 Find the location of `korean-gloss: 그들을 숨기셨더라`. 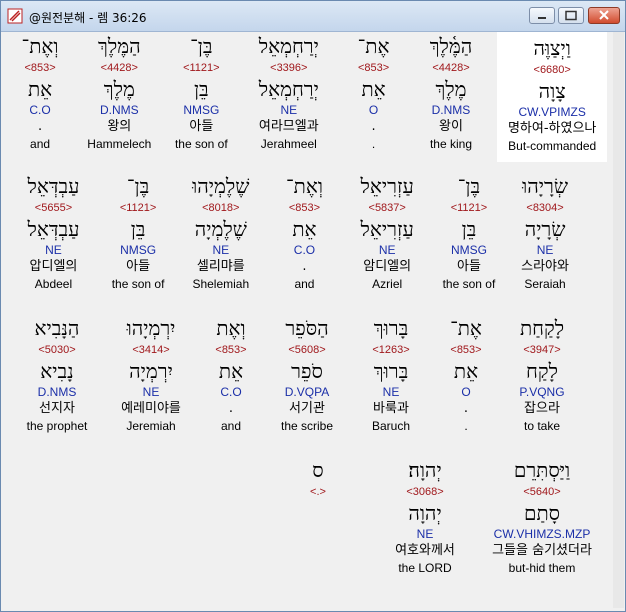

korean-gloss: 그들을 숨기셨더라 is located at coordinates (542, 550).